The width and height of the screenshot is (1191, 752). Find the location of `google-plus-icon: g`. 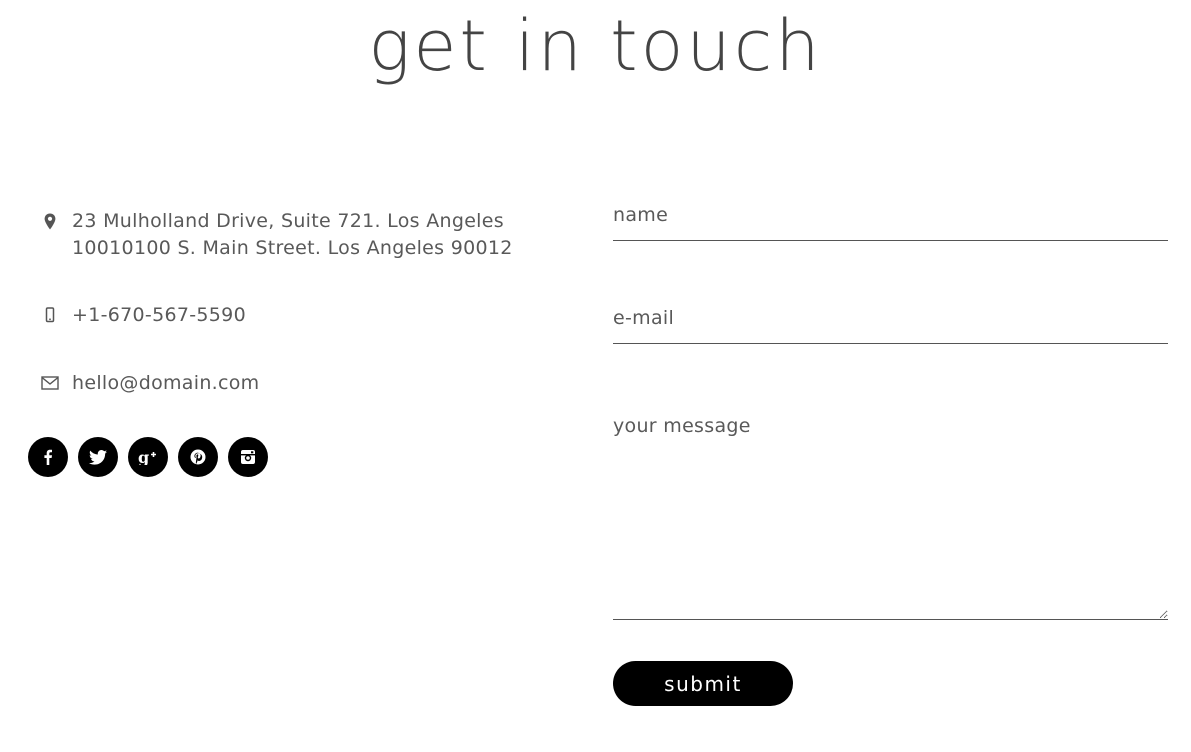

google-plus-icon: g is located at coordinates (147, 457).